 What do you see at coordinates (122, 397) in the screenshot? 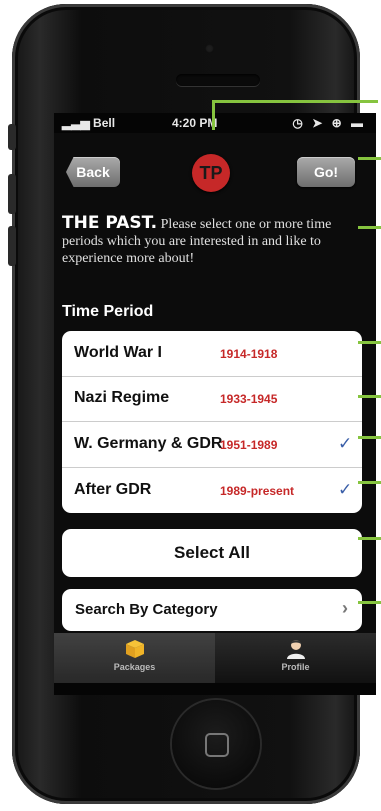
I see `period-name: Nazi Regime` at bounding box center [122, 397].